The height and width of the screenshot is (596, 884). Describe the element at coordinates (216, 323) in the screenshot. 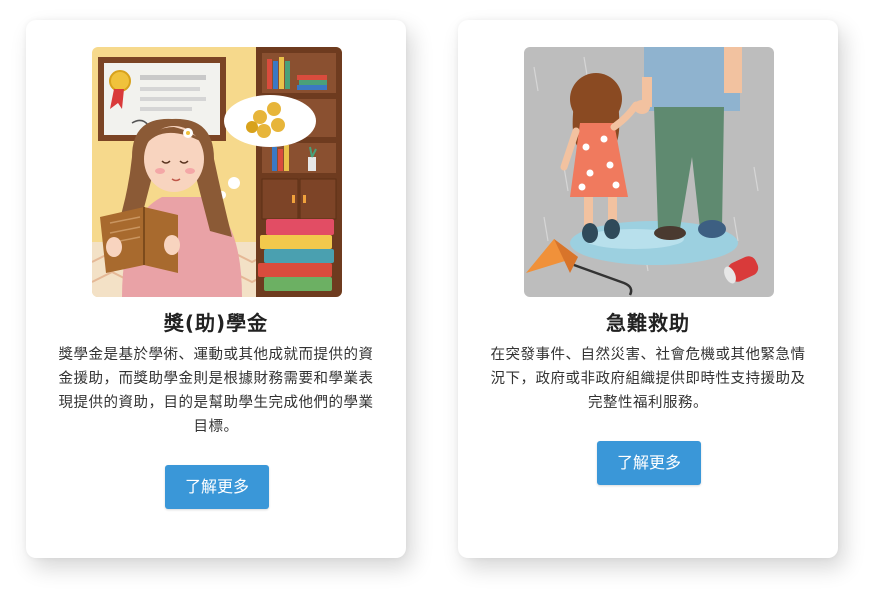

I see `card-title: 獎(助)學金` at that location.